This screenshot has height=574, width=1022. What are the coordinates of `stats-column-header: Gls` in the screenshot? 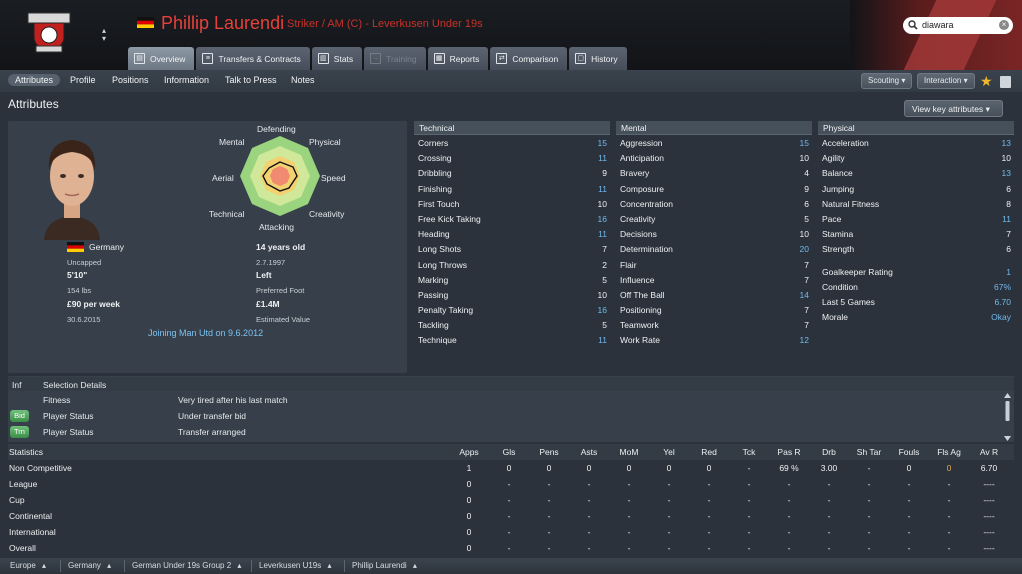 It's located at (509, 452).